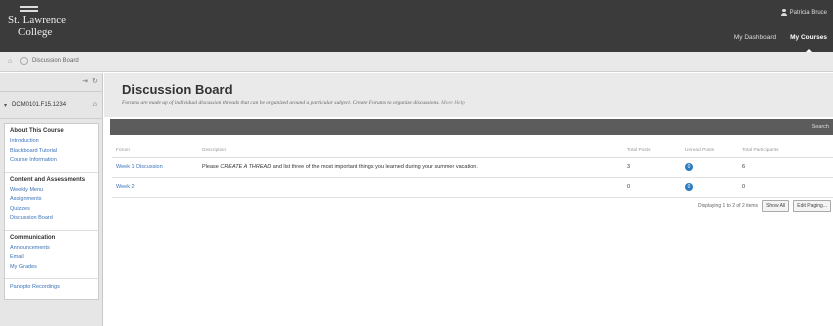  What do you see at coordinates (51, 249) in the screenshot?
I see `menu-link-announcements: Announcements` at bounding box center [51, 249].